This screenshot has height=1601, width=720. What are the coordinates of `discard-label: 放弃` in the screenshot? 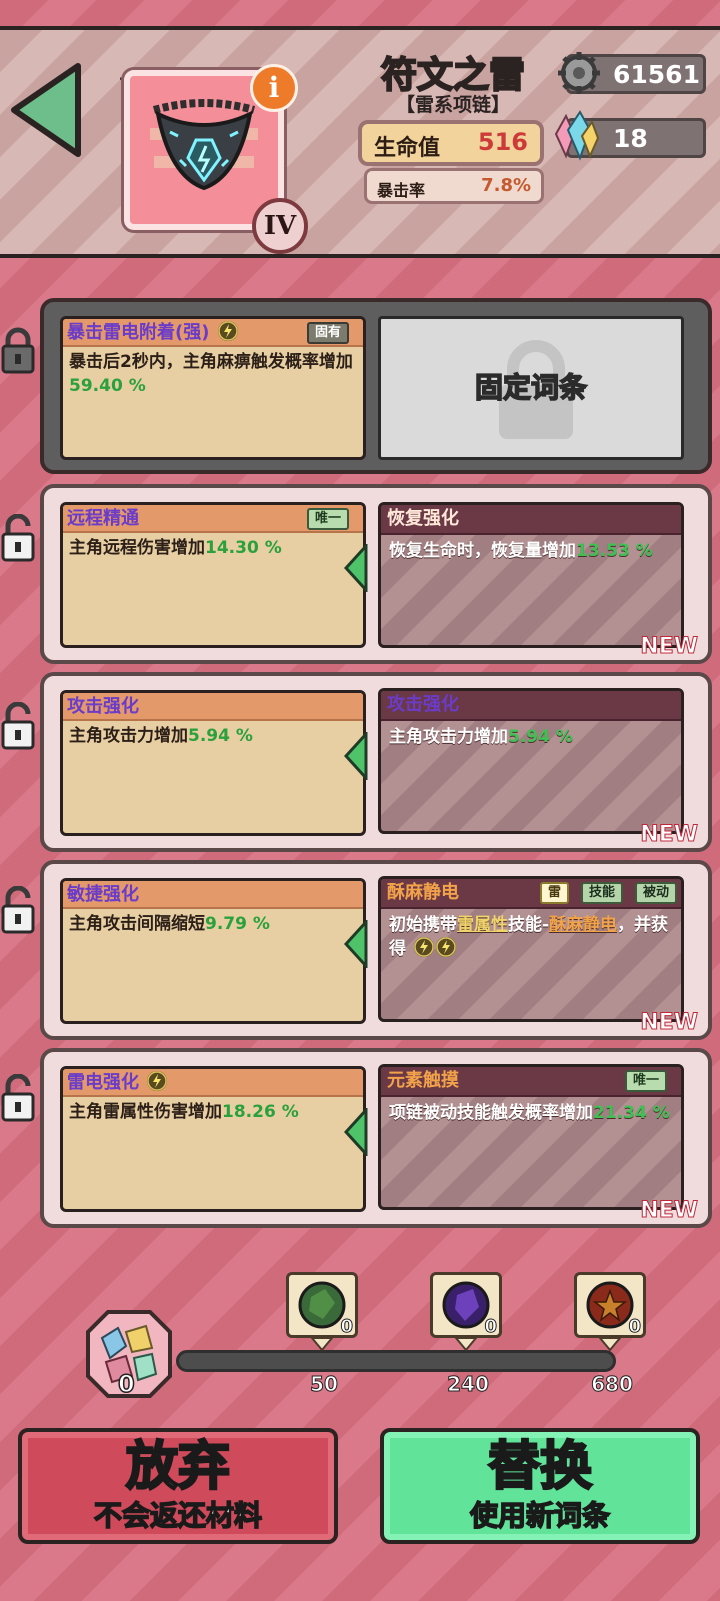 It's located at (178, 1467).